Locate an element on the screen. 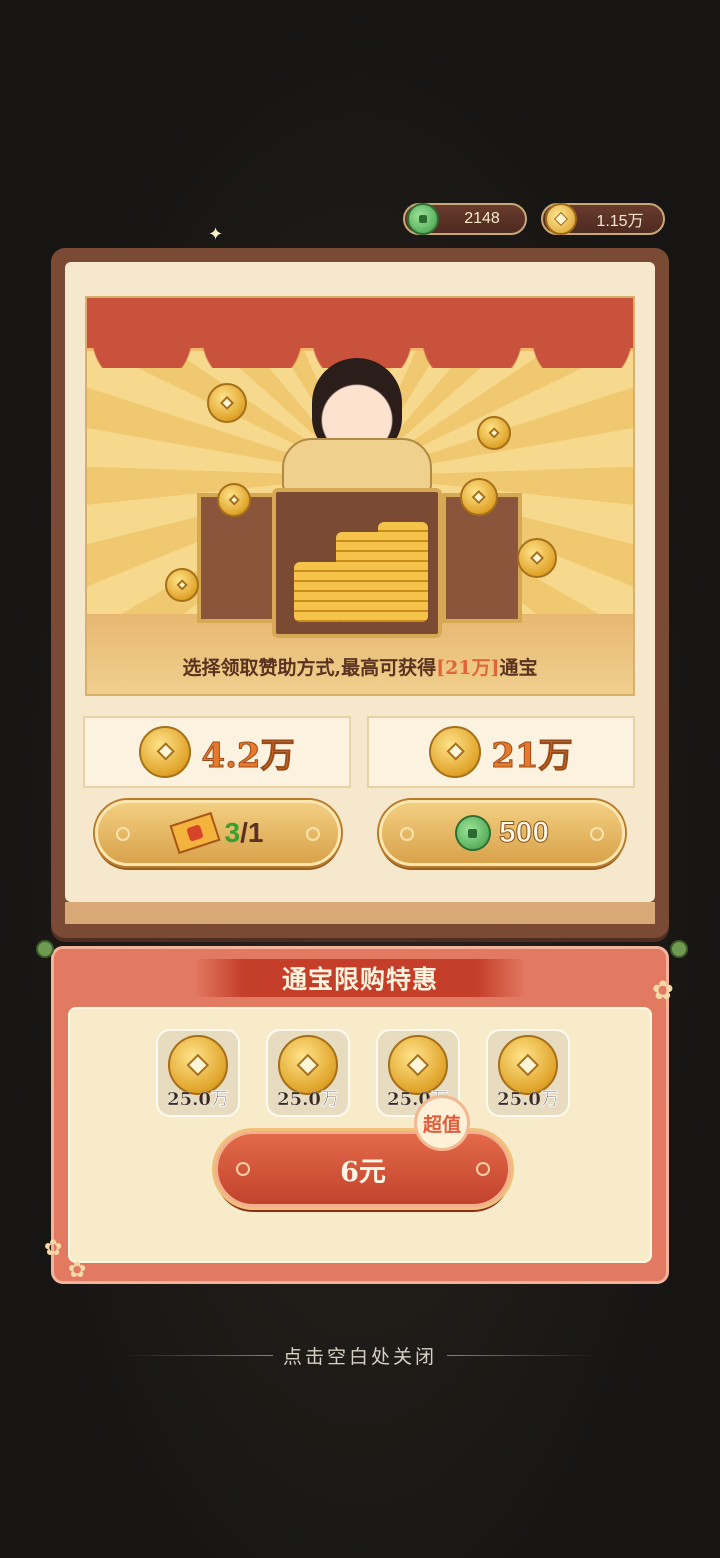  offer-content: 25.0万 25.0万 25.0万 25.0万 6元 超值 is located at coordinates (360, 1135).